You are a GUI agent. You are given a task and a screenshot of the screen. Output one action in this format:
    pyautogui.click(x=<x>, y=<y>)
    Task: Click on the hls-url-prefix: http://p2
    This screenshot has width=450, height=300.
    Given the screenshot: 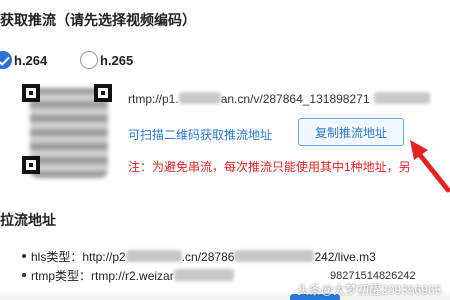 What is the action you would take?
    pyautogui.click(x=104, y=257)
    